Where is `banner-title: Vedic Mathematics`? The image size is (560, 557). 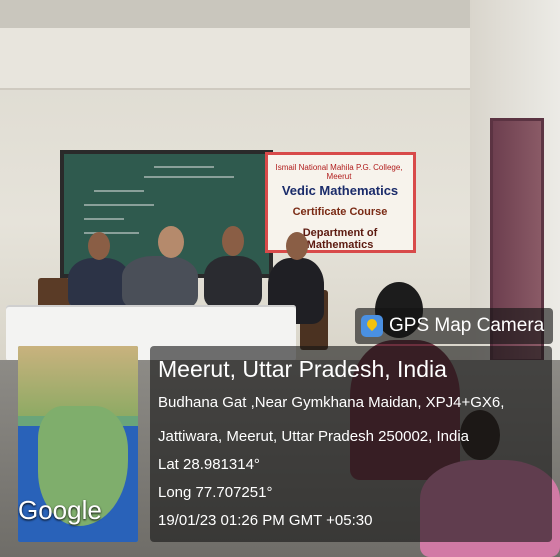 banner-title: Vedic Mathematics is located at coordinates (340, 190).